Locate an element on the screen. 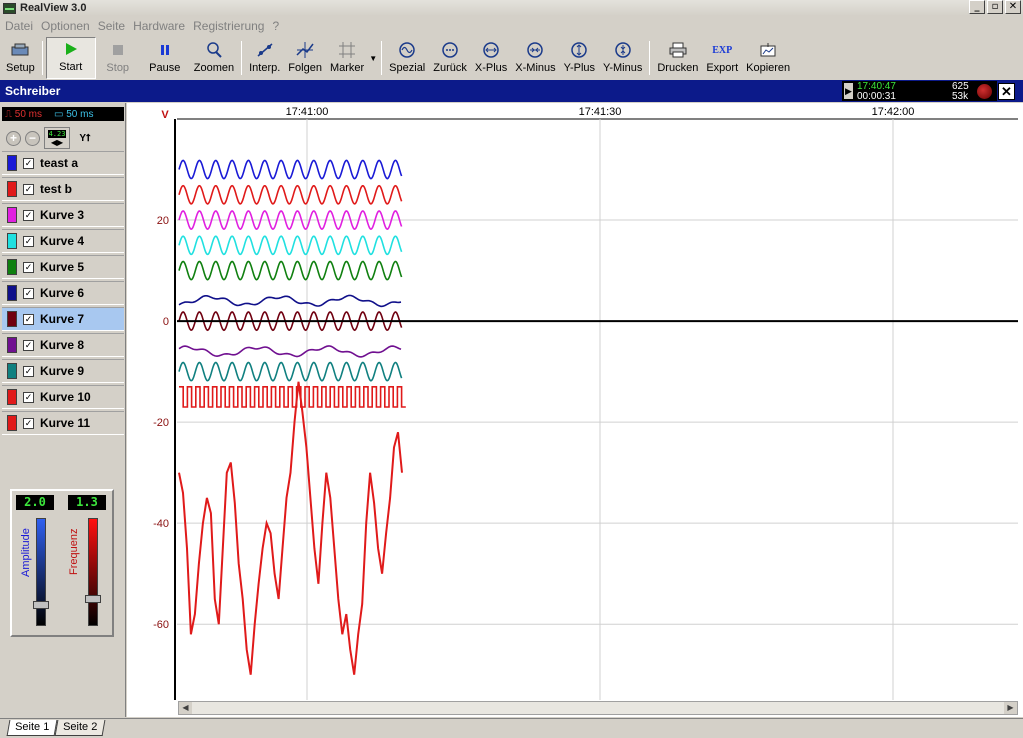 This screenshot has height=738, width=1023. zoomen-button: Zoomen is located at coordinates (214, 58).